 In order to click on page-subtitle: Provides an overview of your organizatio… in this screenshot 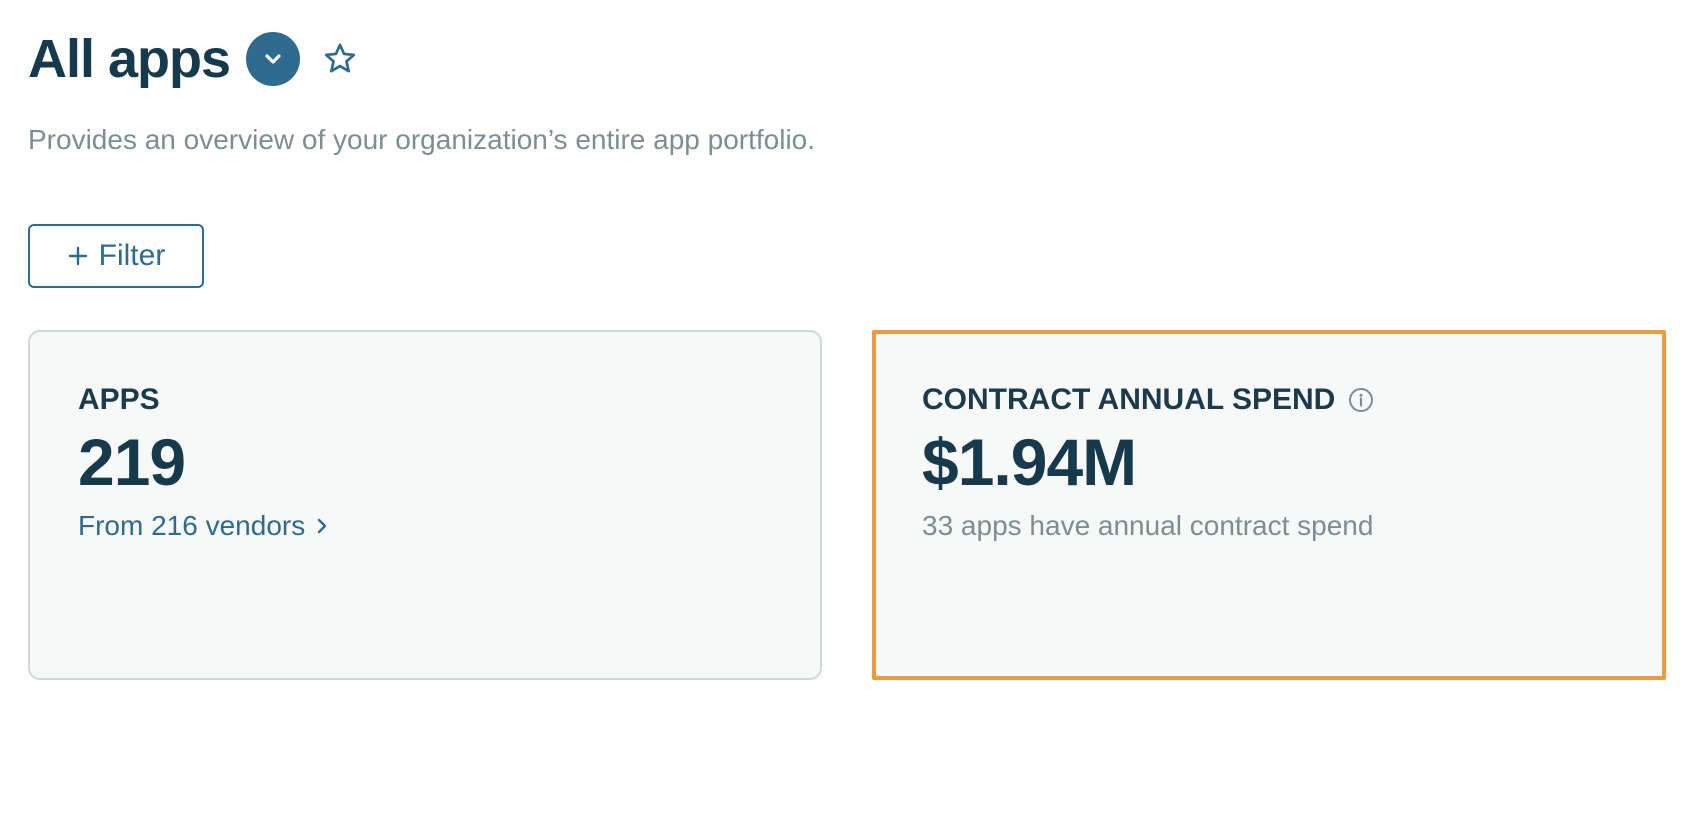, I will do `click(422, 139)`.